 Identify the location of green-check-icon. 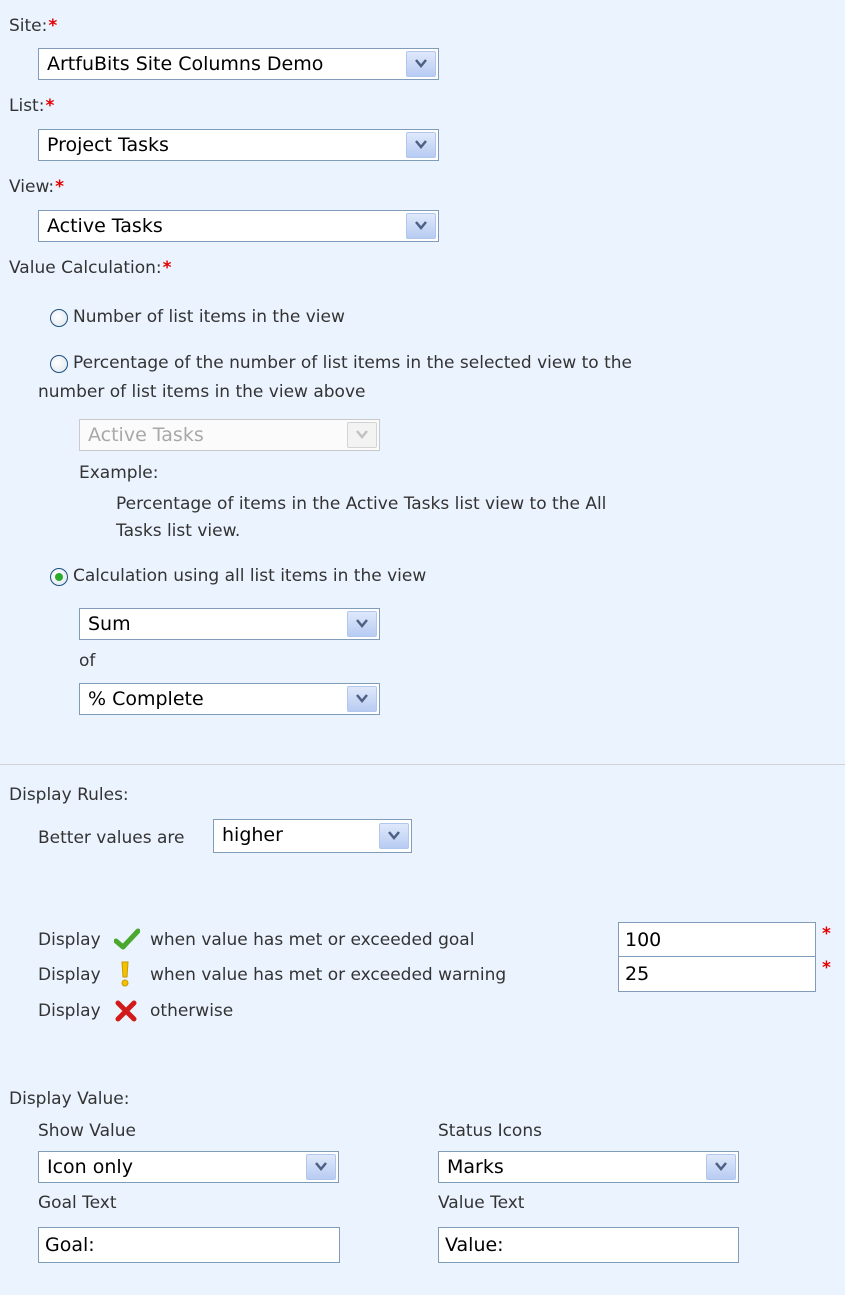
(127, 939).